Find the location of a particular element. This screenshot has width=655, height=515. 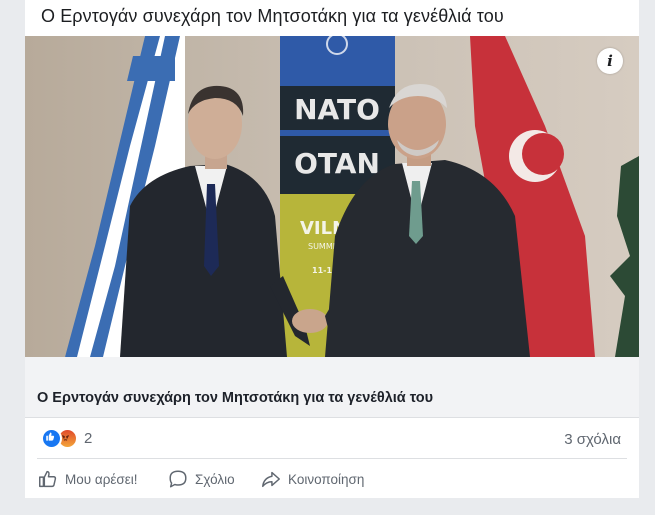

reactions-summary: 2 is located at coordinates (67, 438).